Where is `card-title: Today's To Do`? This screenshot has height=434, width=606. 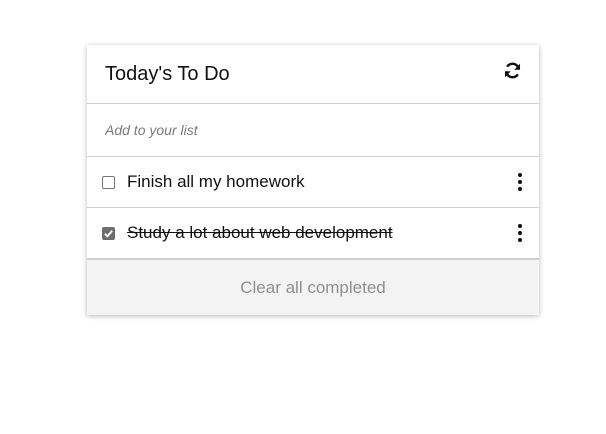 card-title: Today's To Do is located at coordinates (167, 73).